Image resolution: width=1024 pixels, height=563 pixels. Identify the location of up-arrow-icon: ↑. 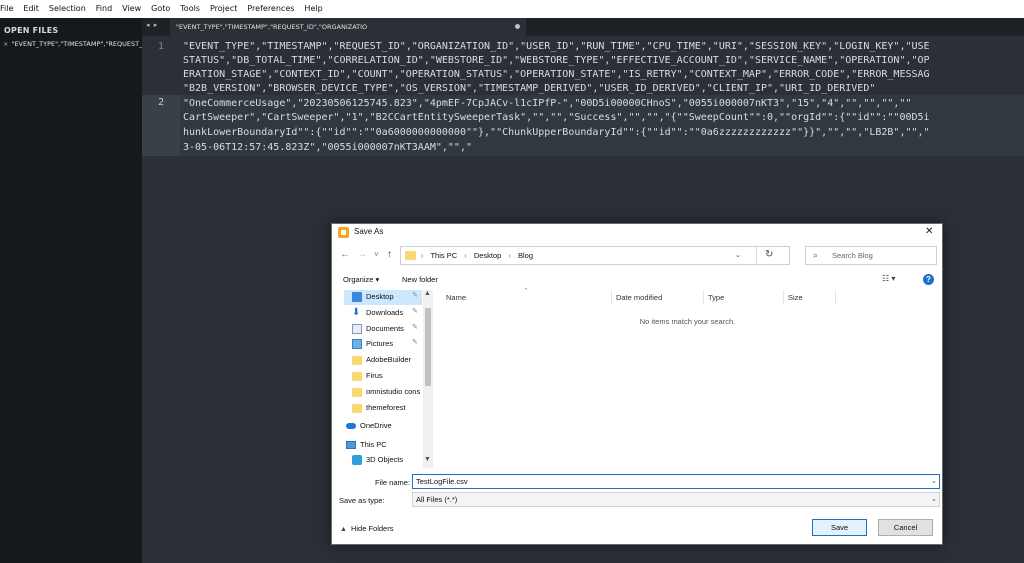
(389, 254).